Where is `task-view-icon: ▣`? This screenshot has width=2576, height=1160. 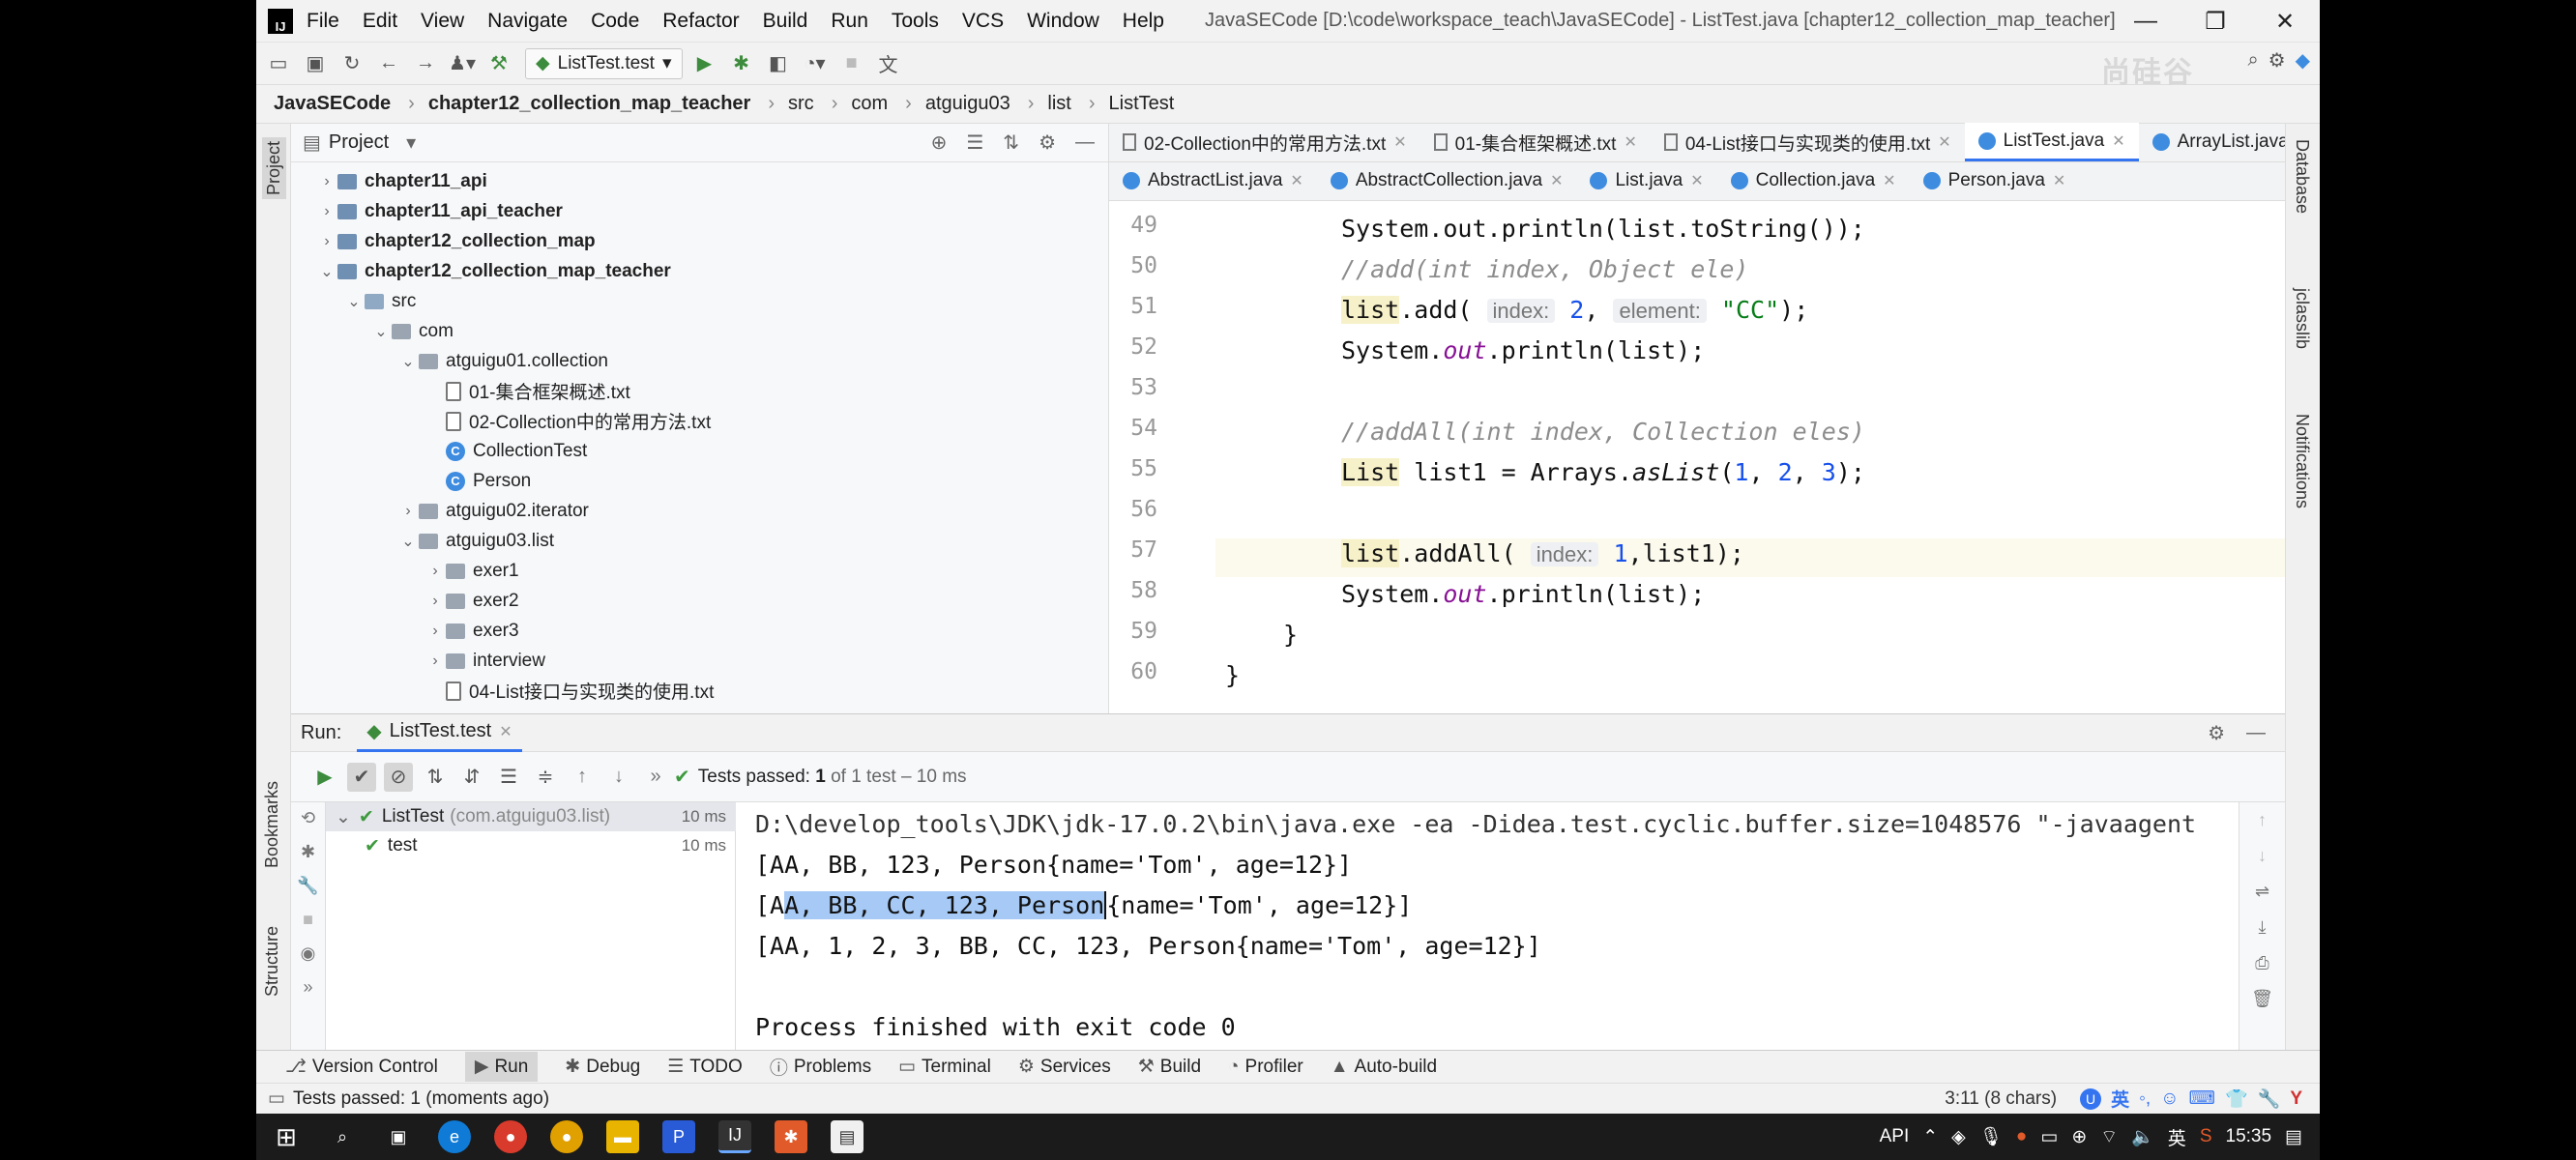
task-view-icon: ▣ is located at coordinates (398, 1137).